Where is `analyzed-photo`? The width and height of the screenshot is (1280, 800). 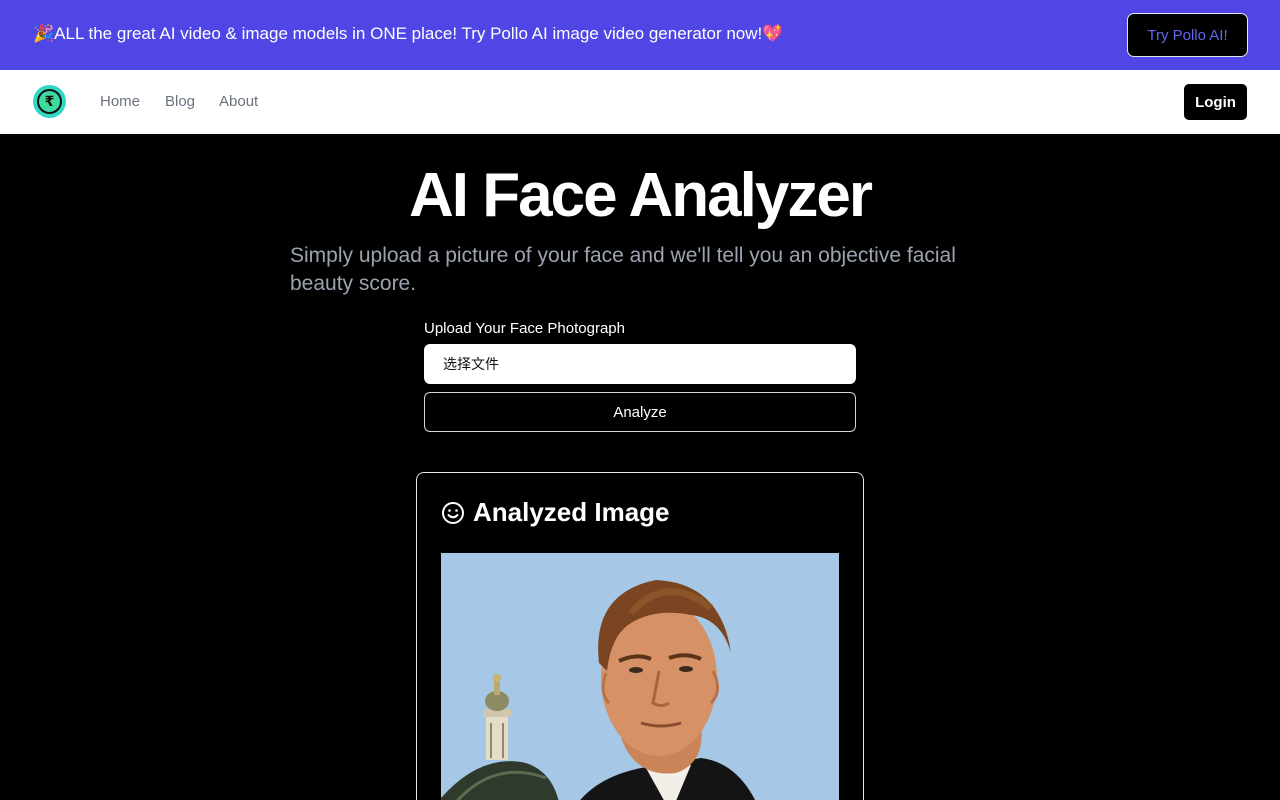 analyzed-photo is located at coordinates (640, 676).